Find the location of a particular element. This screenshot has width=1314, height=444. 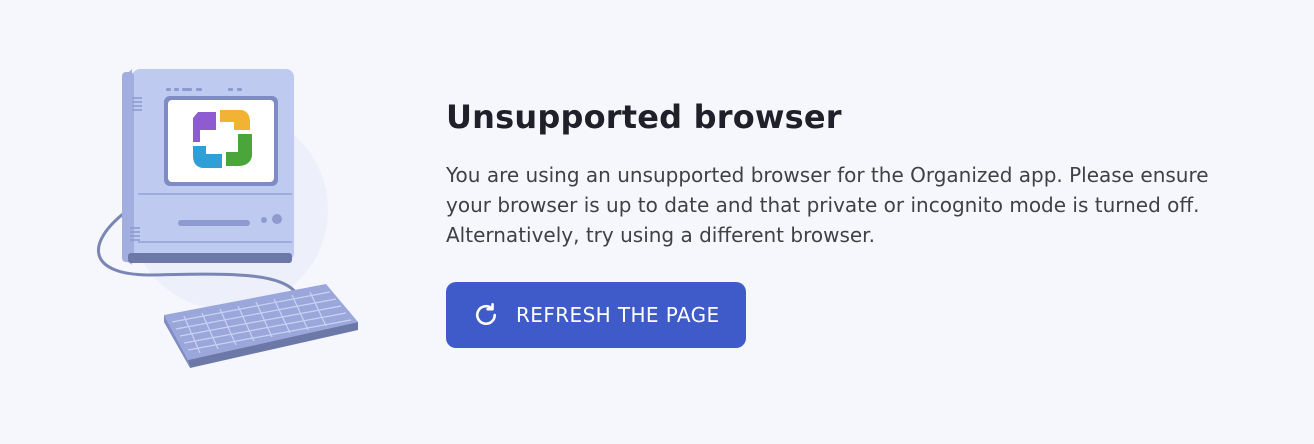

page-title: Unsupported browser is located at coordinates (644, 117).